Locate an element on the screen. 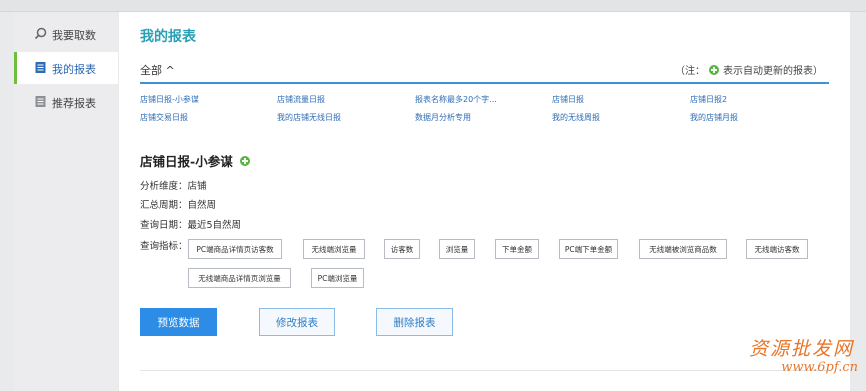  metric-tag: PC端商品详情页访客数 is located at coordinates (235, 249).